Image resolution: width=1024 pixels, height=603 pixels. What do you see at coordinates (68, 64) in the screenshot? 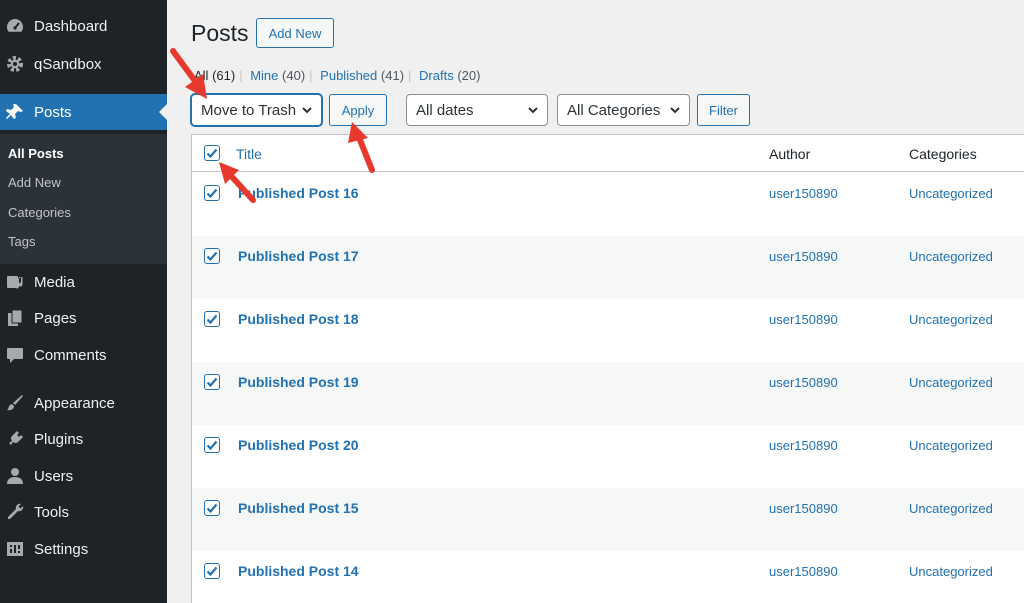
I see `menu-label: qSandbox` at bounding box center [68, 64].